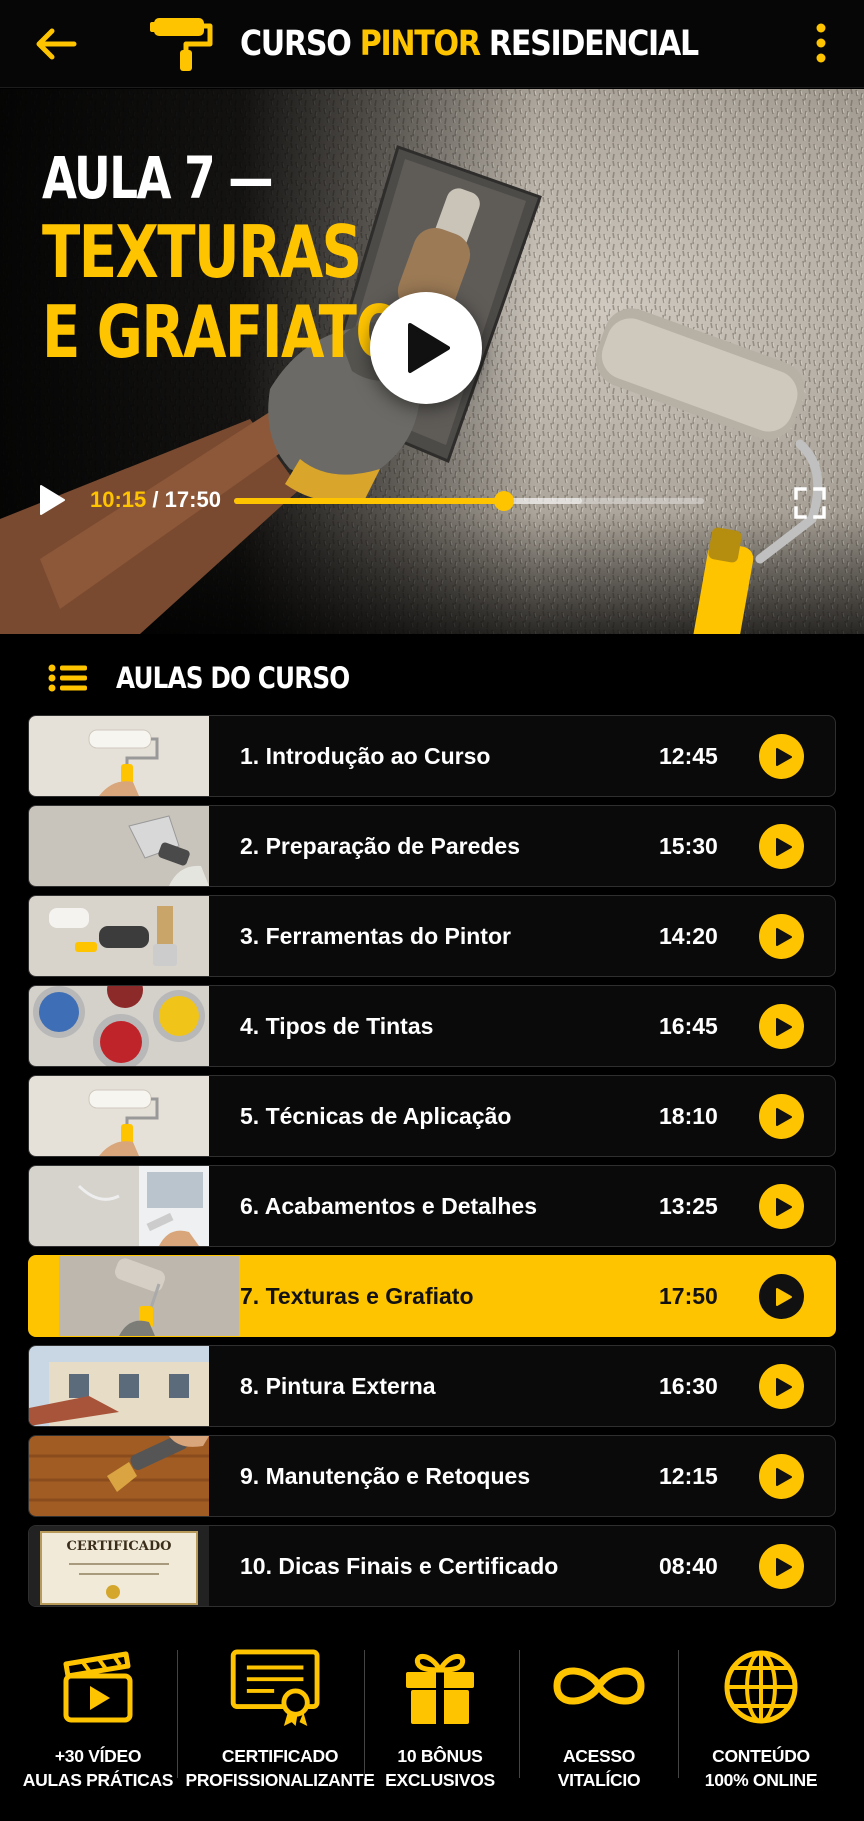 The height and width of the screenshot is (1821, 864). I want to click on arrow-left-icon, so click(56, 44).